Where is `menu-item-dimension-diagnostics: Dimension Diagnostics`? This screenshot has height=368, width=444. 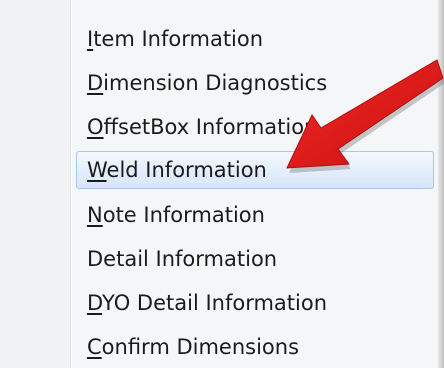
menu-item-dimension-diagnostics: Dimension Diagnostics is located at coordinates (253, 83).